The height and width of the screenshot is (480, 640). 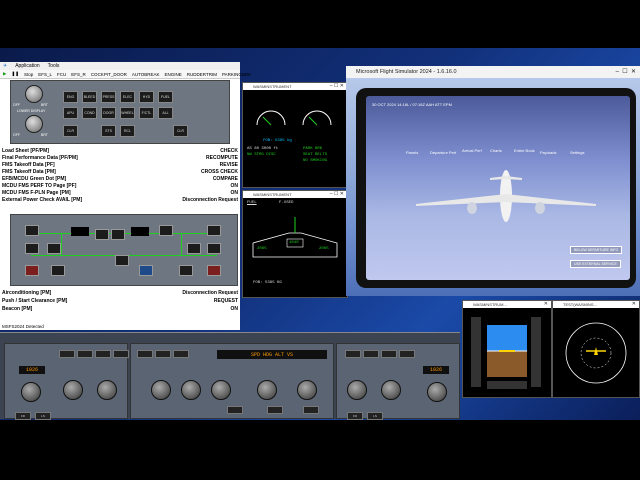 What do you see at coordinates (357, 390) in the screenshot?
I see `nd-mode-knob-right` at bounding box center [357, 390].